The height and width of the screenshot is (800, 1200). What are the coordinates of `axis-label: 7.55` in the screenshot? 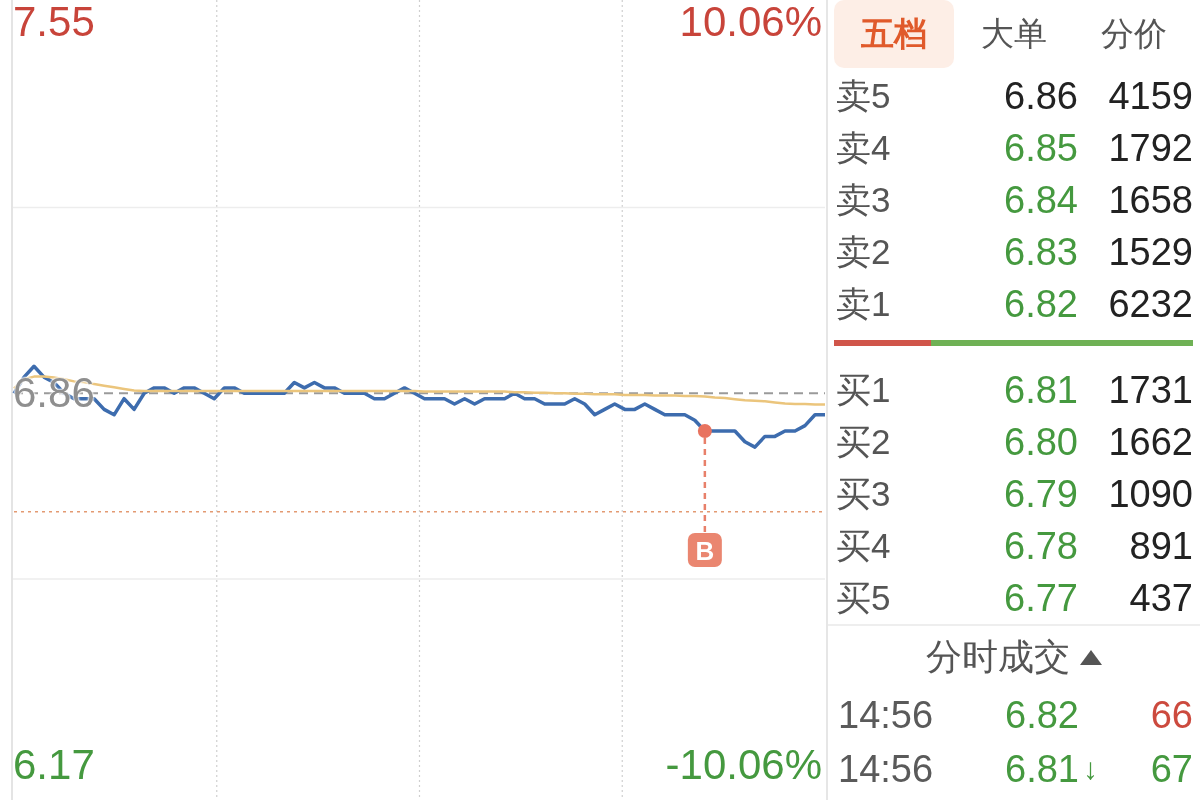 It's located at (54, 22).